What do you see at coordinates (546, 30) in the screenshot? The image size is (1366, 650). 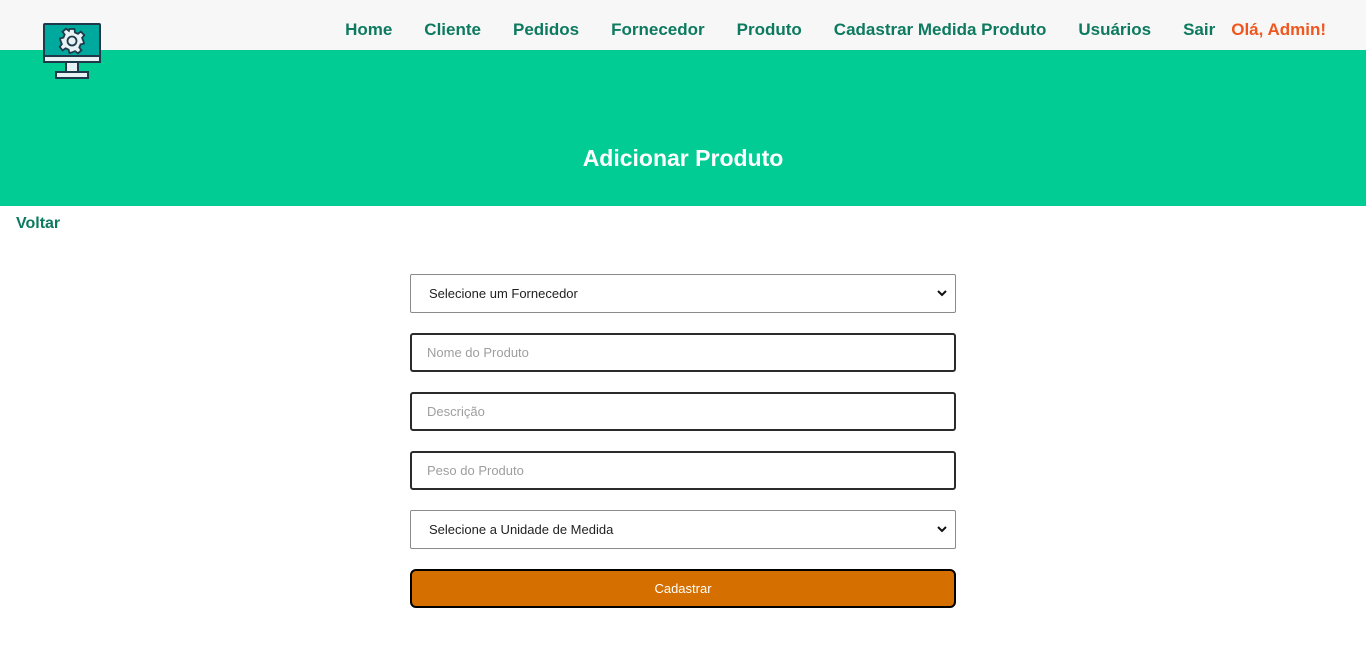 I see `nav-pedidos-link: Pedidos` at bounding box center [546, 30].